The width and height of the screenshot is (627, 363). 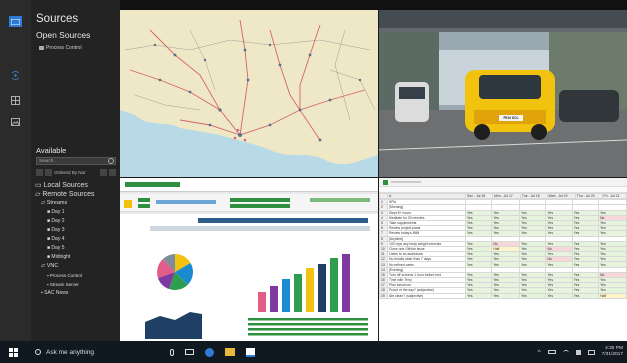 What do you see at coordinates (383, 295) in the screenshot?
I see `row-number: 19` at bounding box center [383, 295].